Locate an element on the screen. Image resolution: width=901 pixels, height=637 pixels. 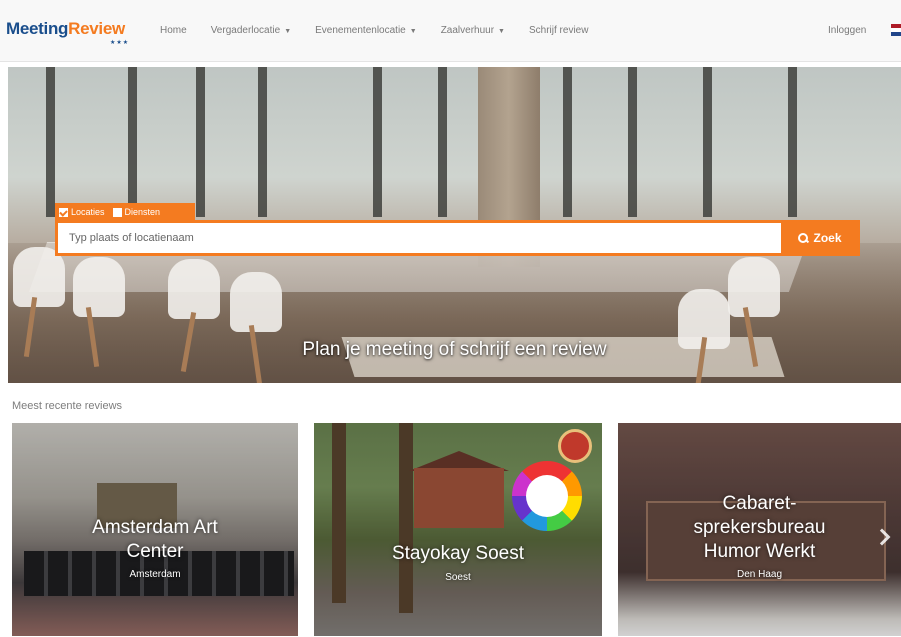
search-button-label: Zoek is located at coordinates (827, 238).